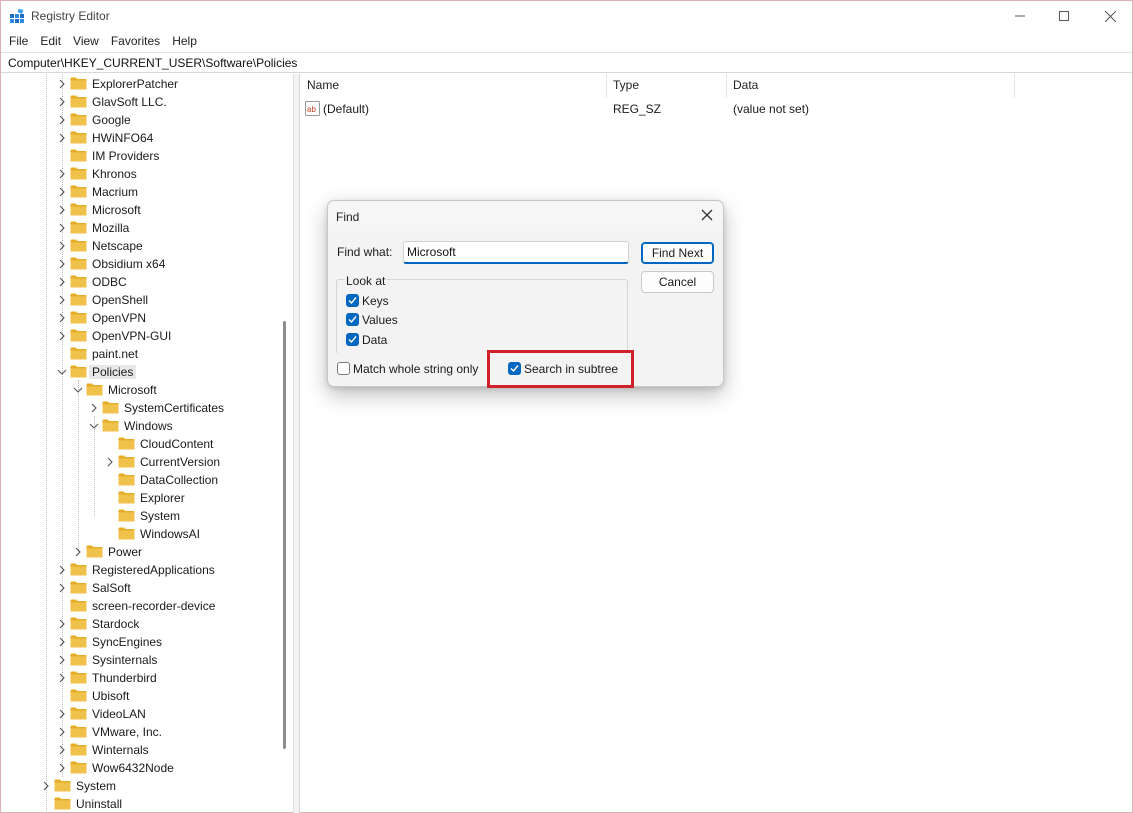 The height and width of the screenshot is (813, 1133). What do you see at coordinates (139, 318) in the screenshot?
I see `tree-item: OpenVPN` at bounding box center [139, 318].